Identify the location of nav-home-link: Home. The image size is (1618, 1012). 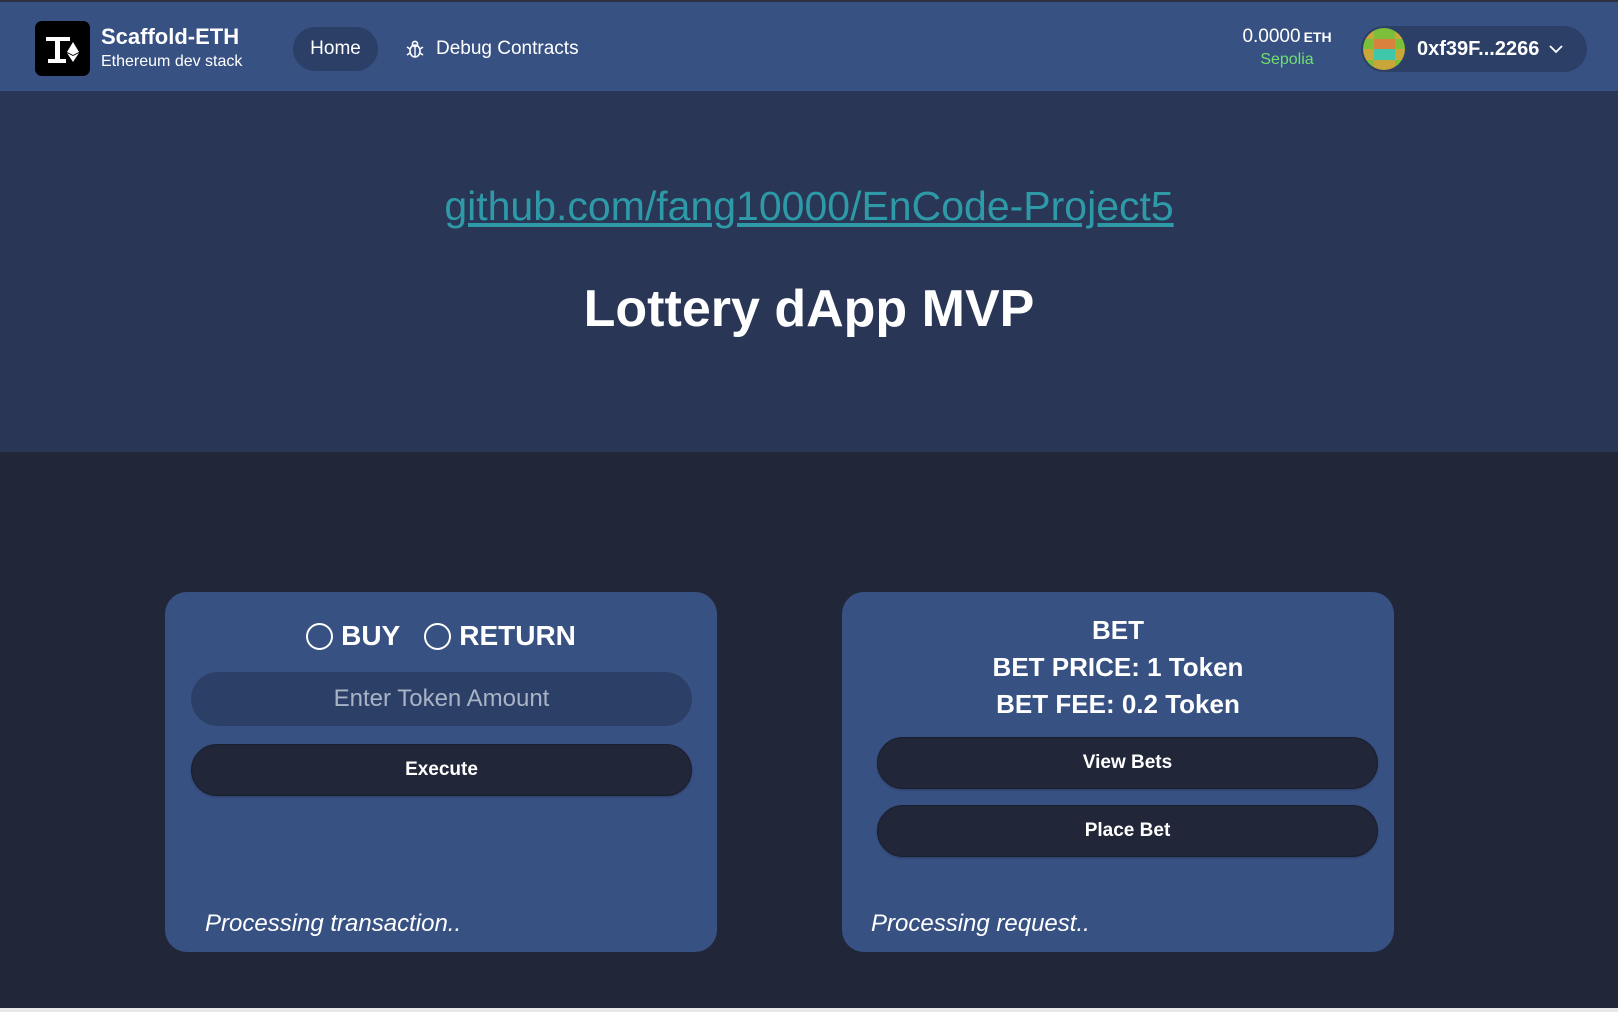
(335, 49).